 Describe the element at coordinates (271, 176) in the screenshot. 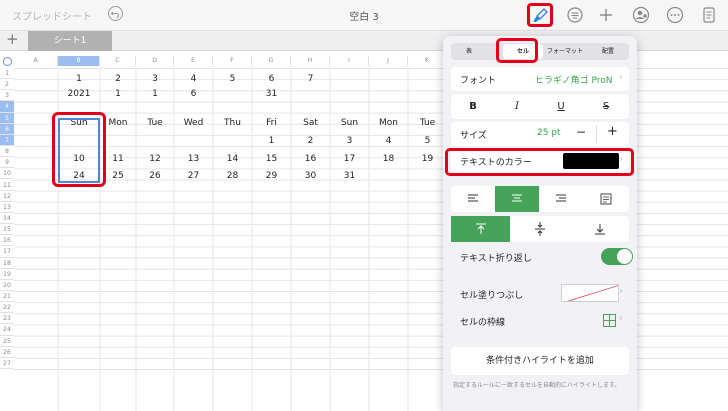

I see `cell-g-7: 29` at that location.